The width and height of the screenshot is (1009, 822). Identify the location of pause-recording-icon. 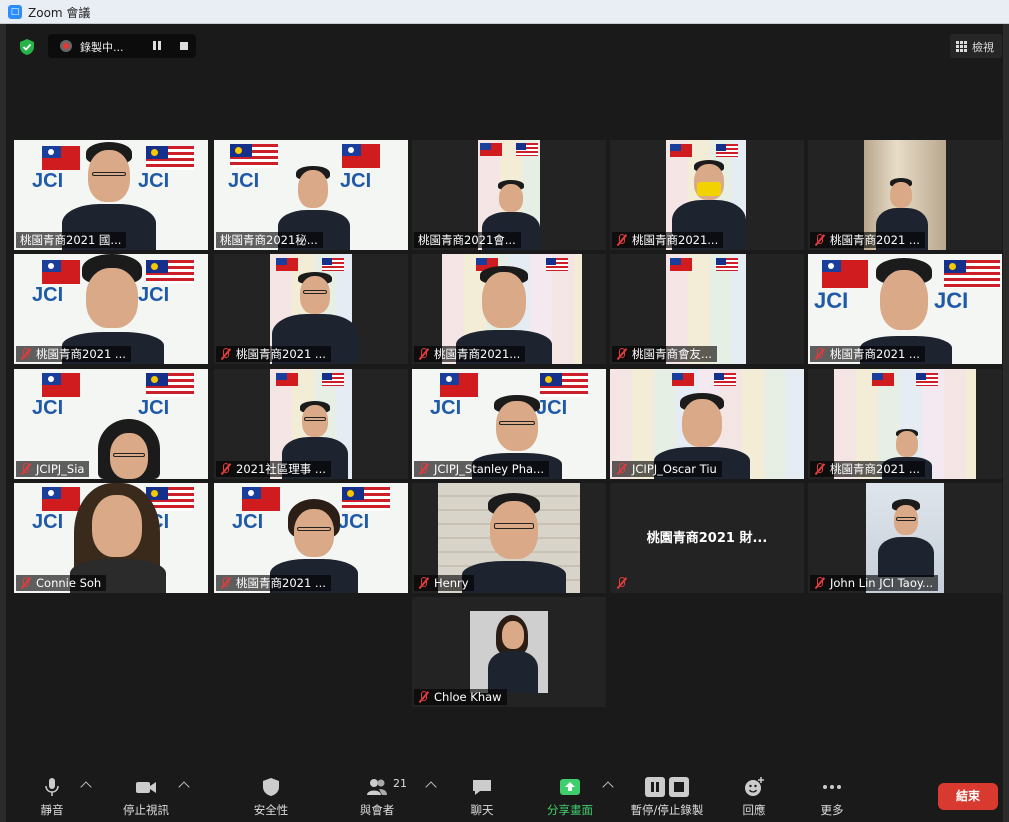
(157, 46).